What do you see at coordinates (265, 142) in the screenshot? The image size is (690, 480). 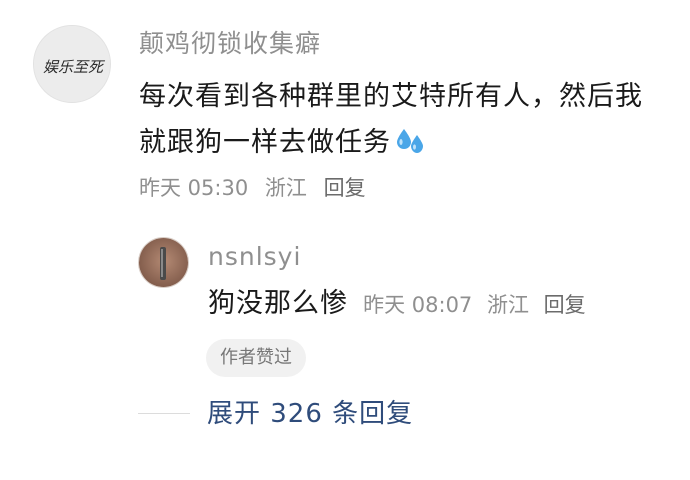 I see `comment-text-line-2: 就跟狗一样去做任务` at bounding box center [265, 142].